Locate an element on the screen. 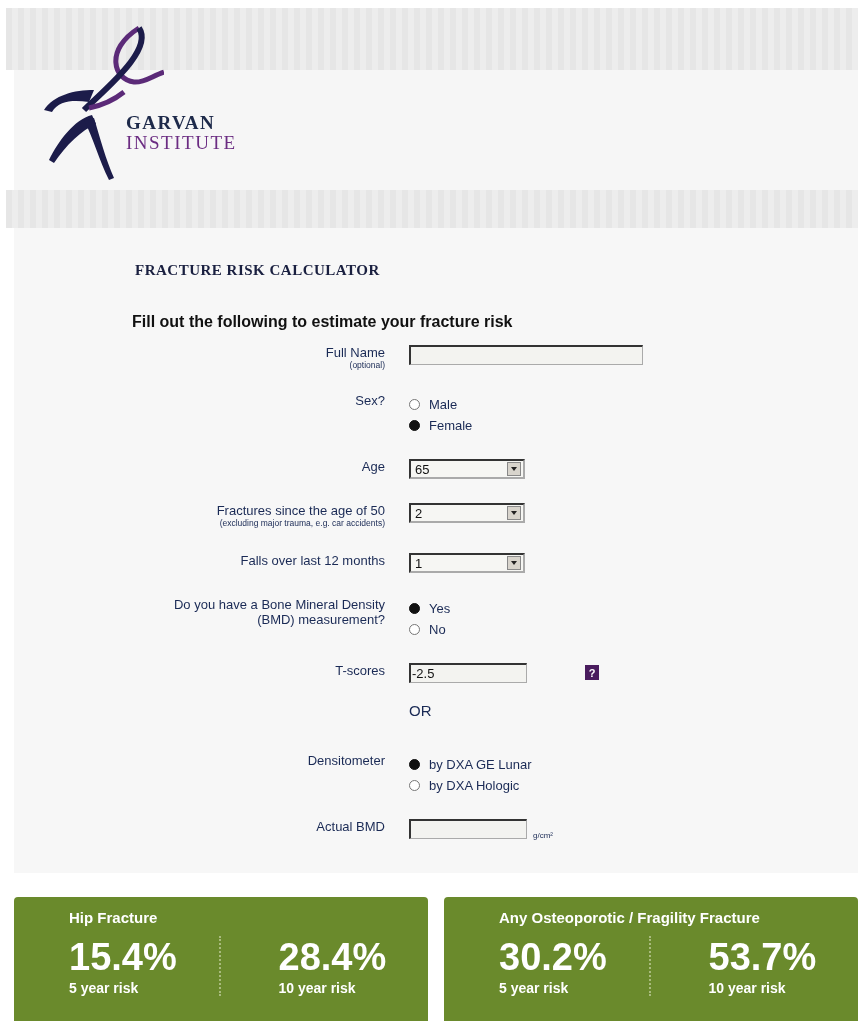 The height and width of the screenshot is (1021, 858). field-label: Sex? is located at coordinates (370, 400).